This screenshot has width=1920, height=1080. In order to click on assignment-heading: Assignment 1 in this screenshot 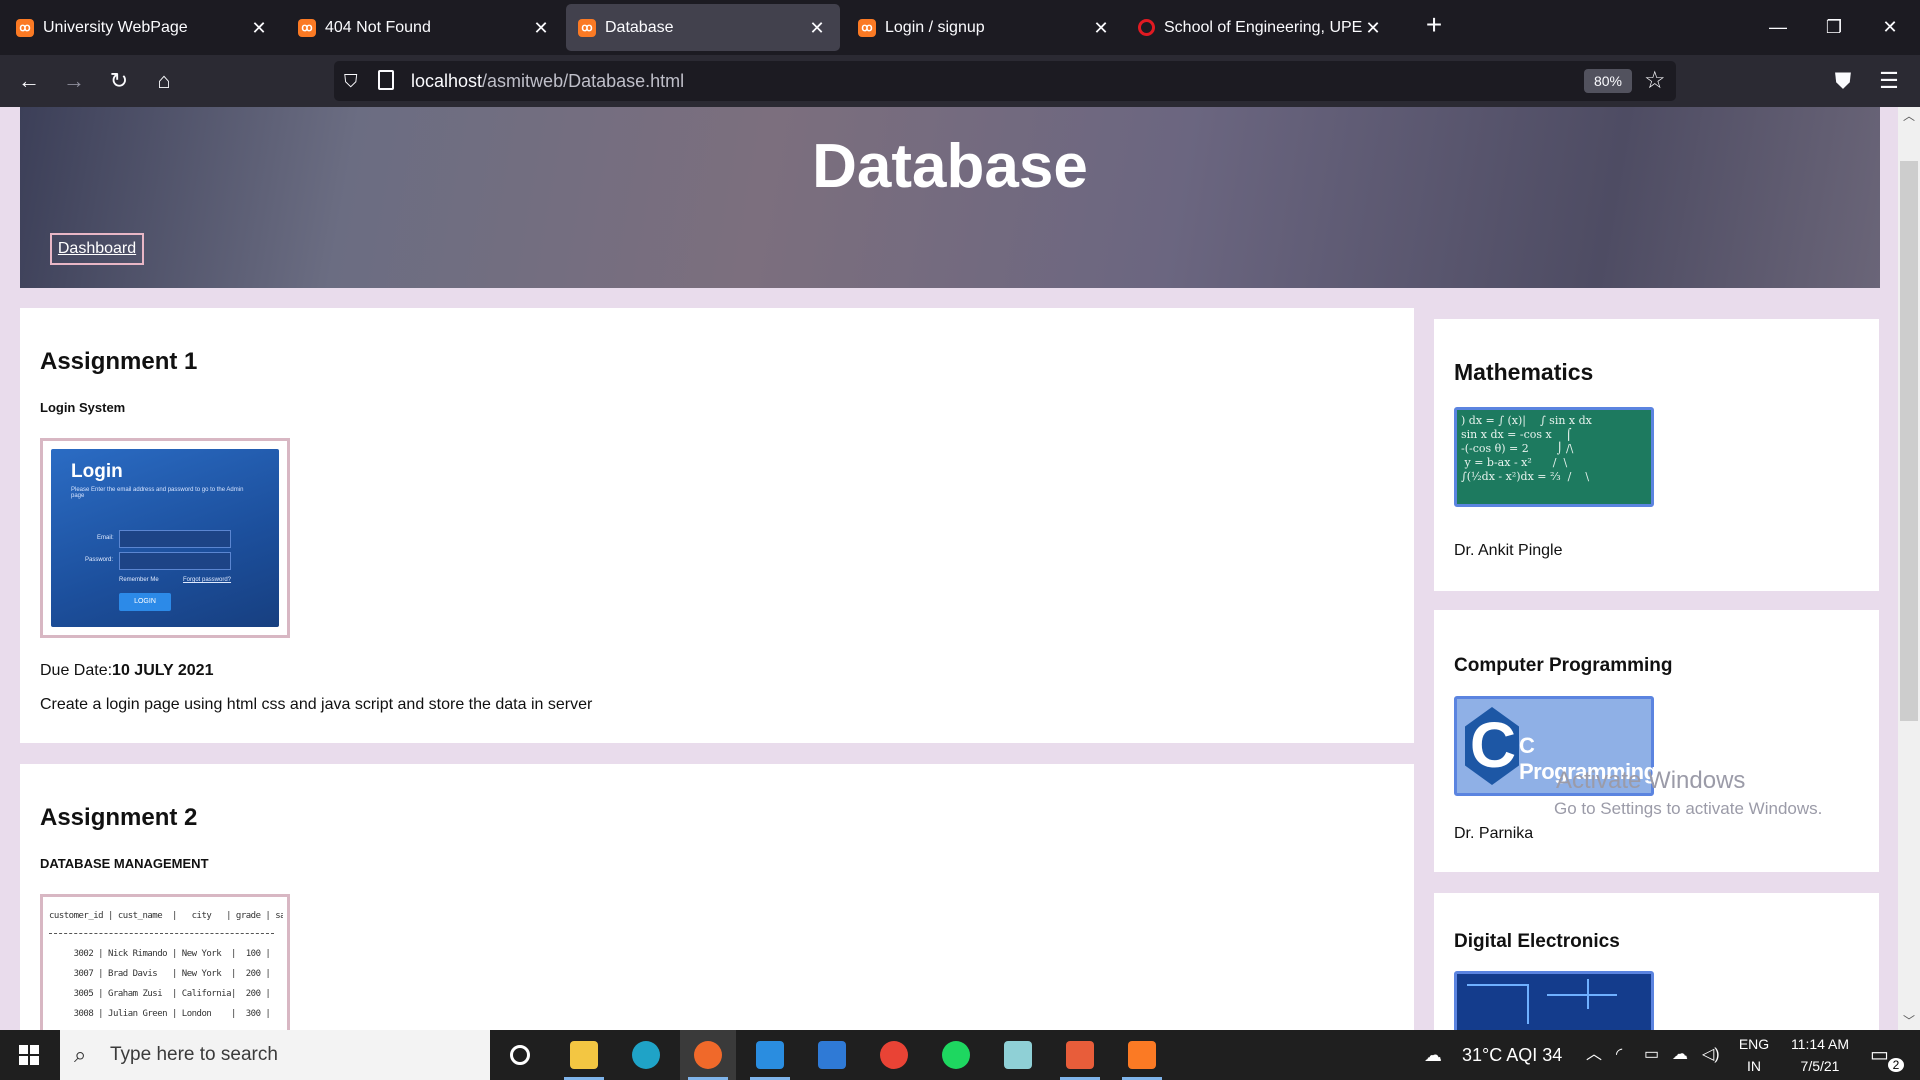, I will do `click(119, 361)`.